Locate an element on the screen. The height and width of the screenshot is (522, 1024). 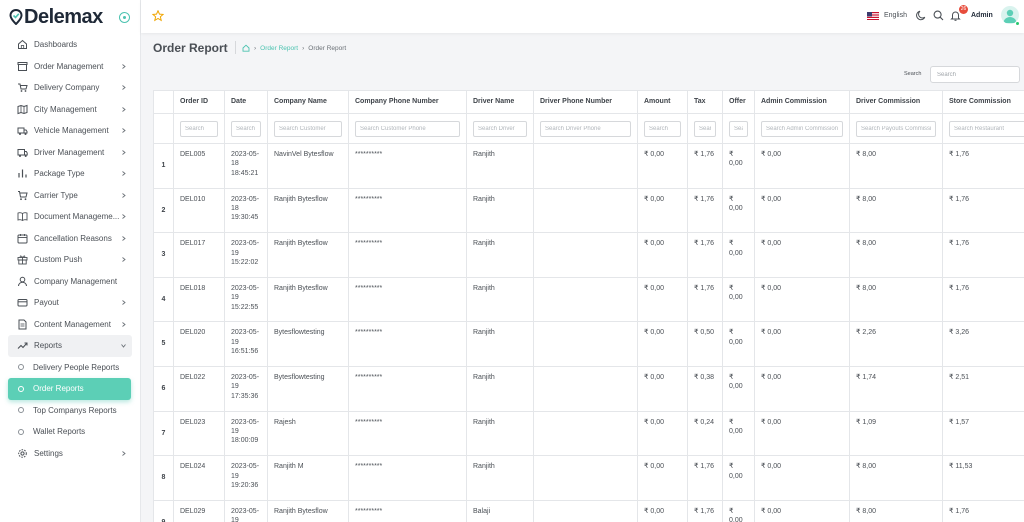
sidebar-subitem-top-companys-reports: Top Companys Reports is located at coordinates (70, 411).